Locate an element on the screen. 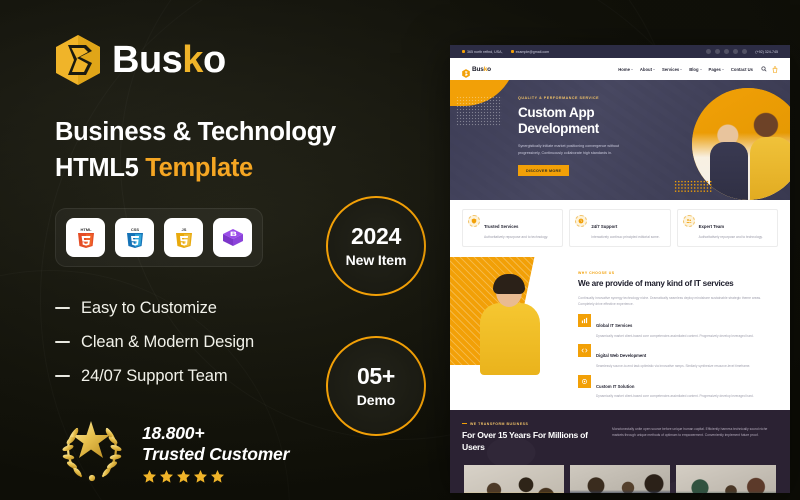 Image resolution: width=800 pixels, height=500 pixels. globe-chart-icon is located at coordinates (584, 321).